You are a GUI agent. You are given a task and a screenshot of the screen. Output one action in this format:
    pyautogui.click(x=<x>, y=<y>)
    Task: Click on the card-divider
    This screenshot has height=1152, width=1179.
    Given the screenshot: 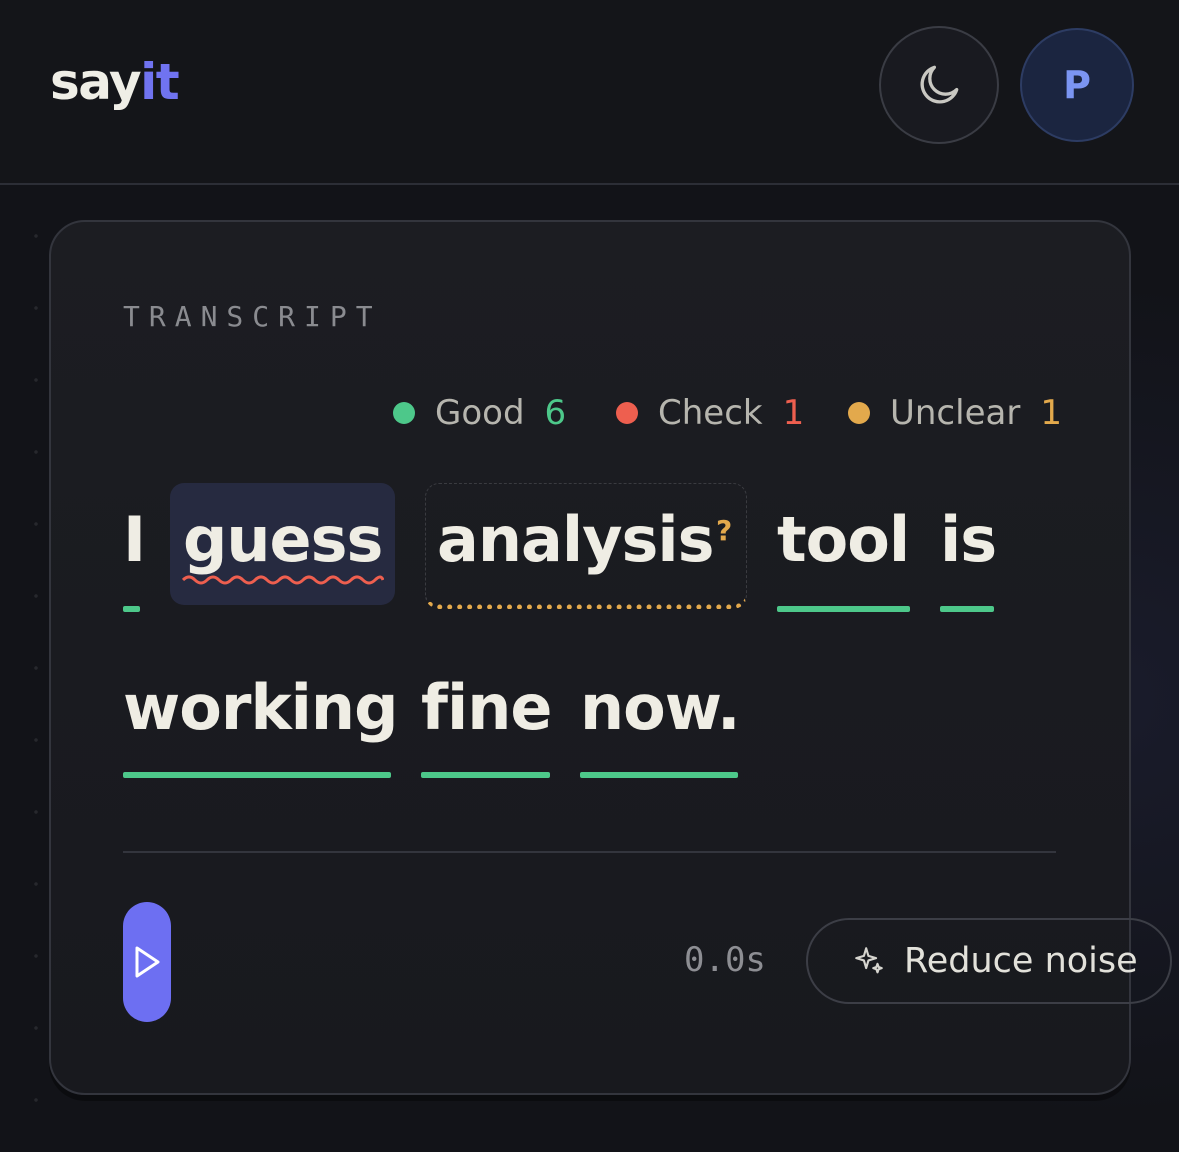 What is the action you would take?
    pyautogui.click(x=589, y=852)
    